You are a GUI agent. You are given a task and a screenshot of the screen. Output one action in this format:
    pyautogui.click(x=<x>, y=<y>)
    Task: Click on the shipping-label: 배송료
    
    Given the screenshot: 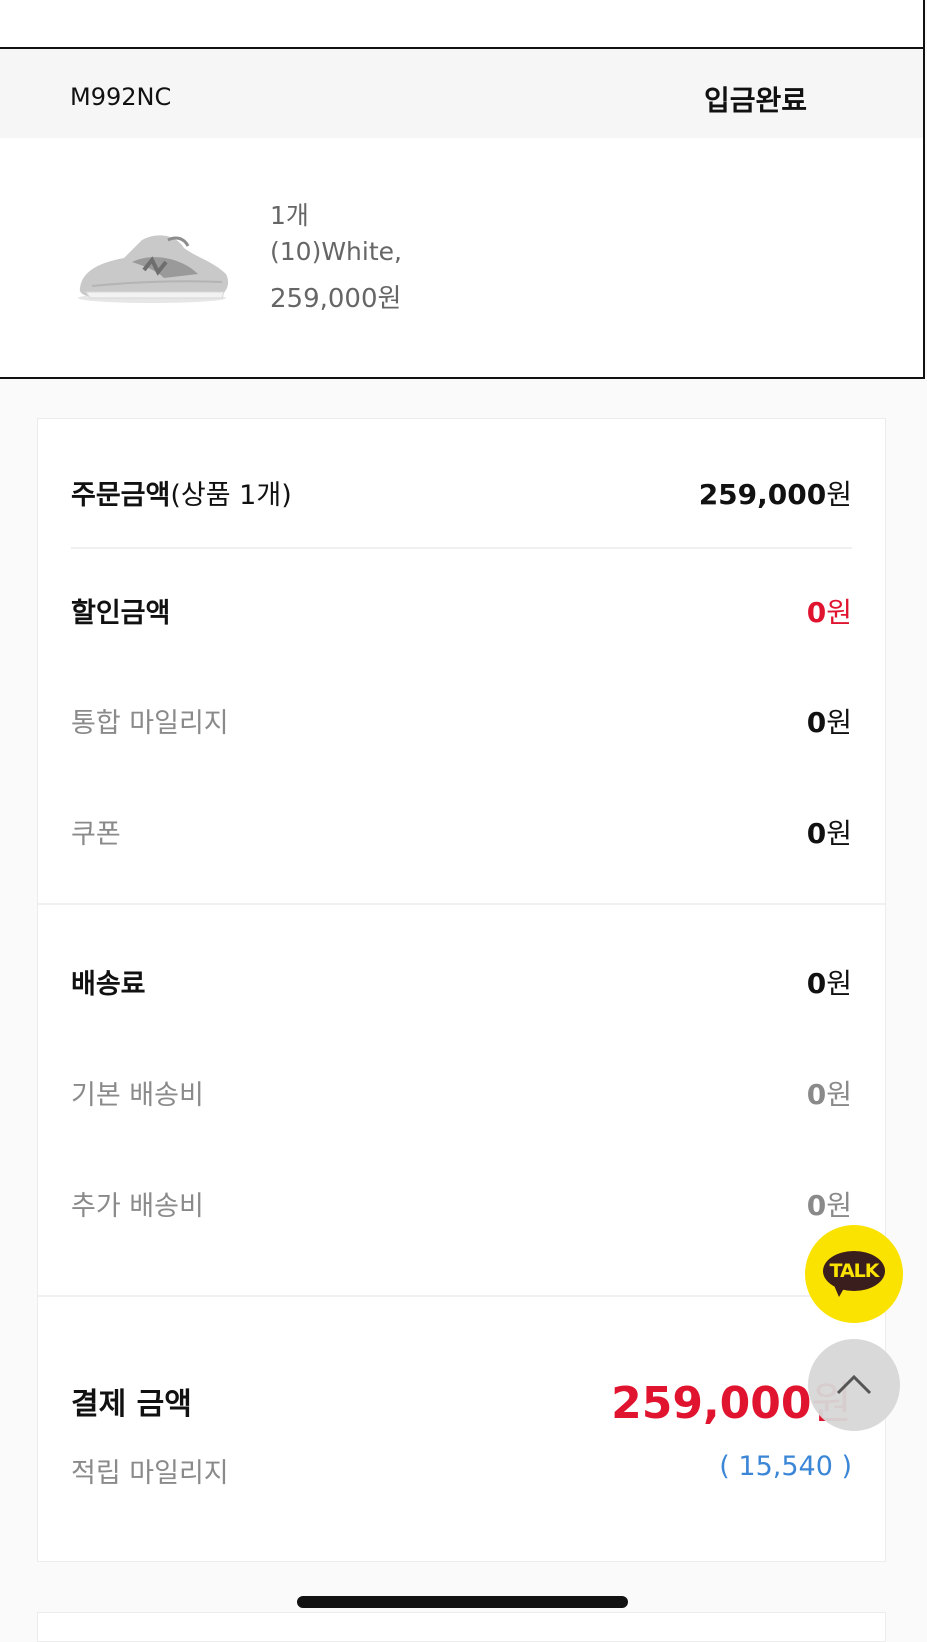 What is the action you would take?
    pyautogui.click(x=108, y=984)
    